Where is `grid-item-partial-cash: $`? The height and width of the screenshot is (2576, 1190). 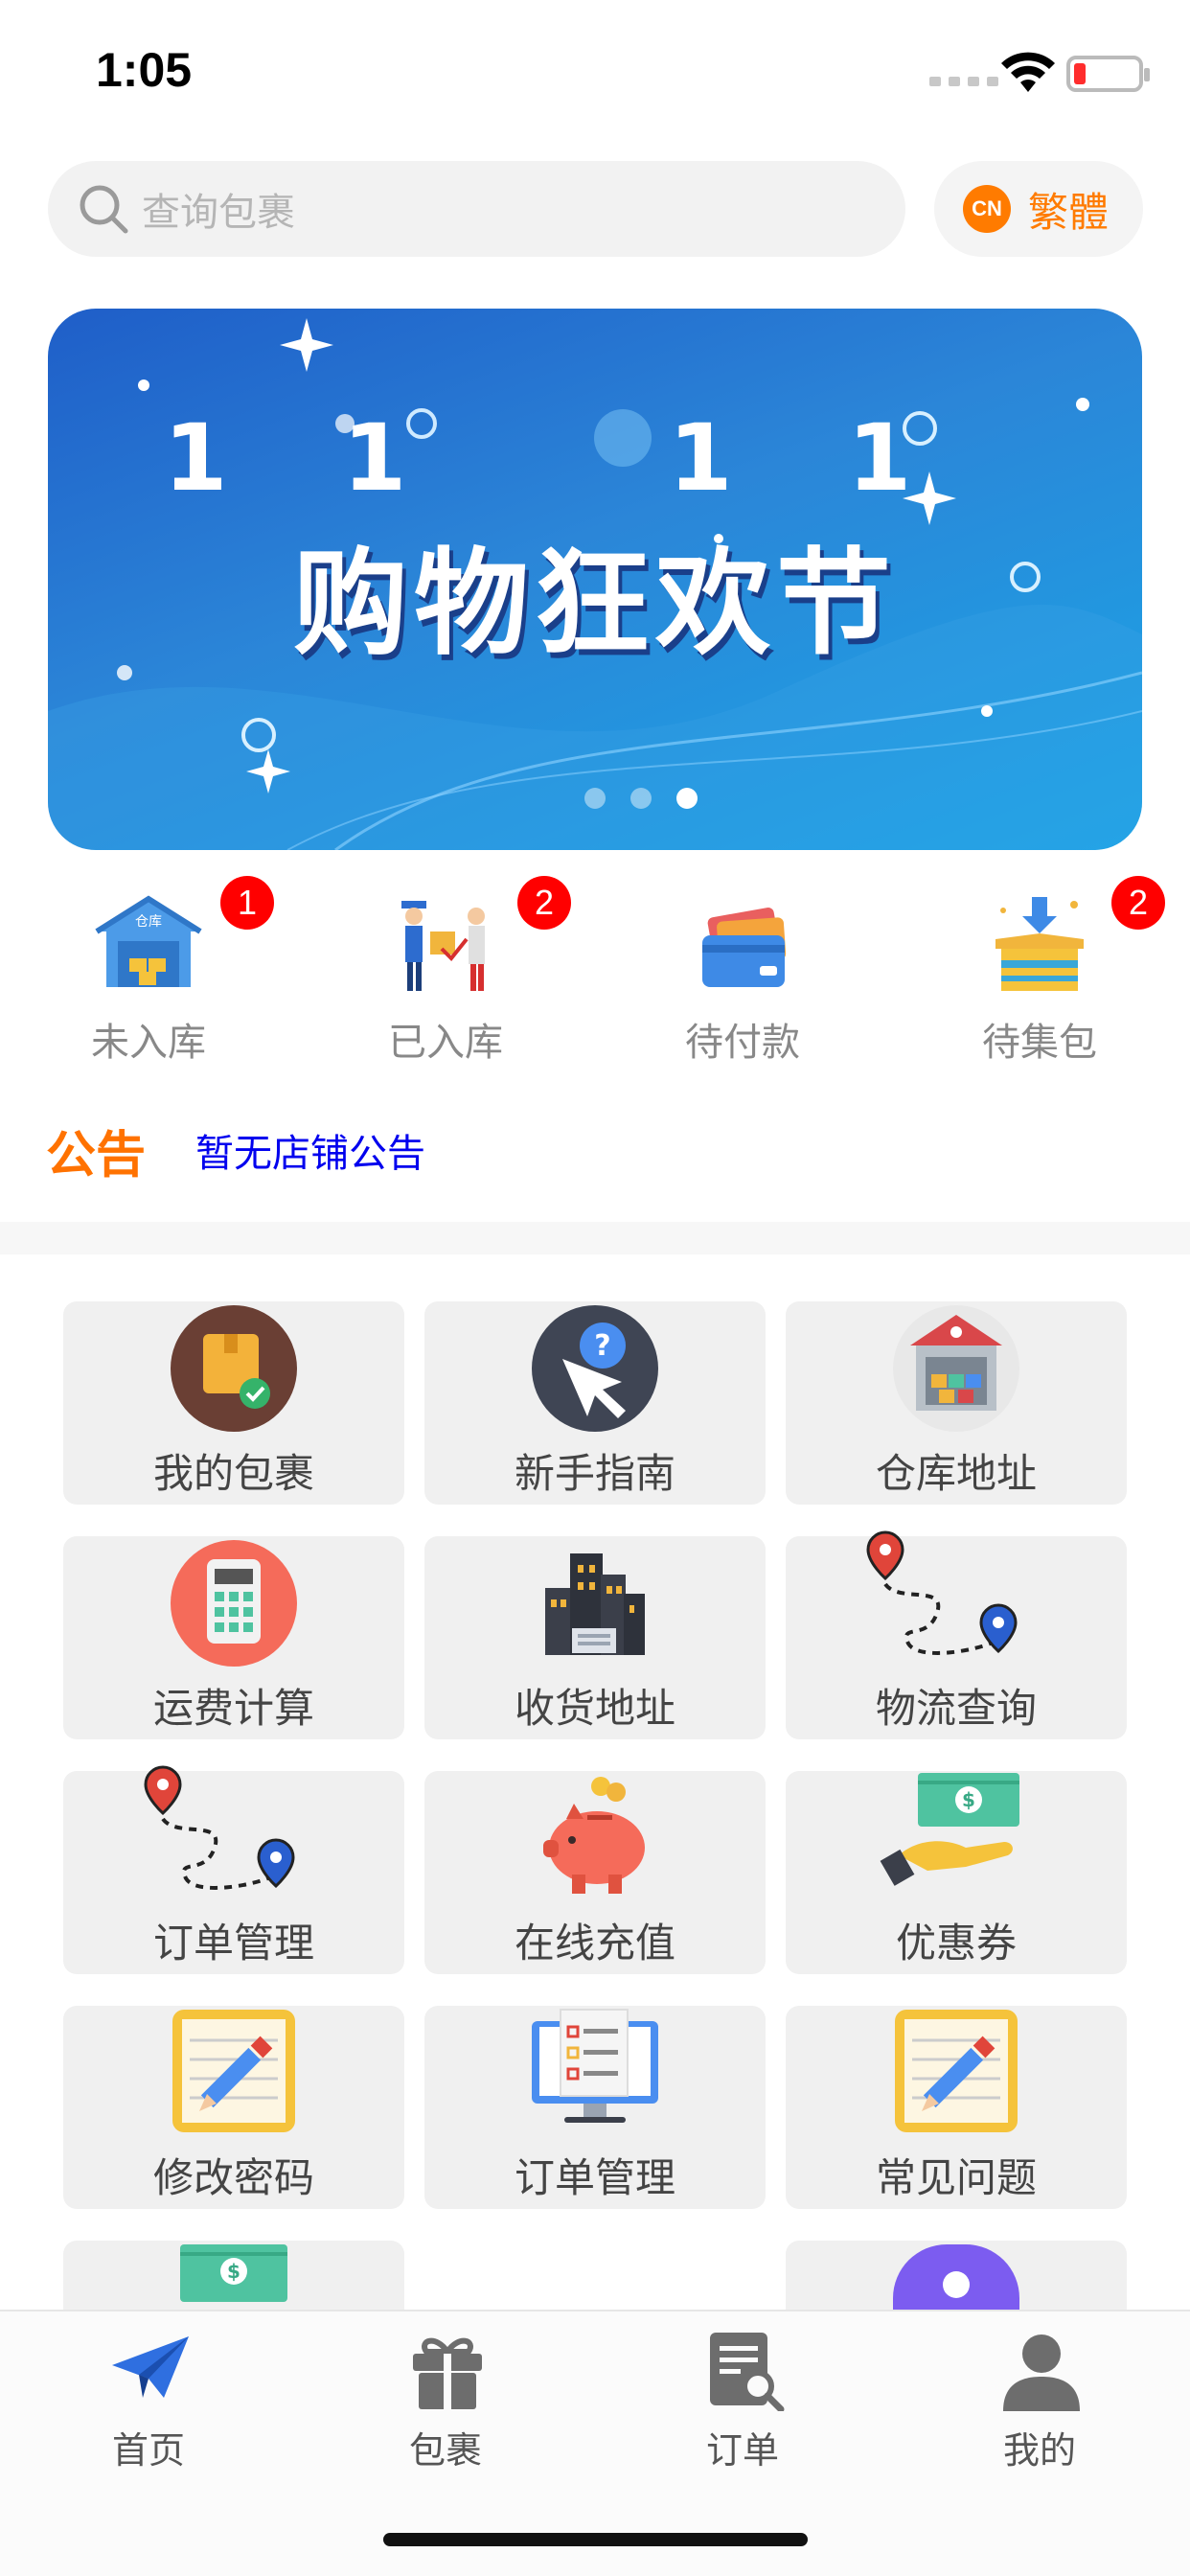
grid-item-partial-cash: $ is located at coordinates (234, 2275).